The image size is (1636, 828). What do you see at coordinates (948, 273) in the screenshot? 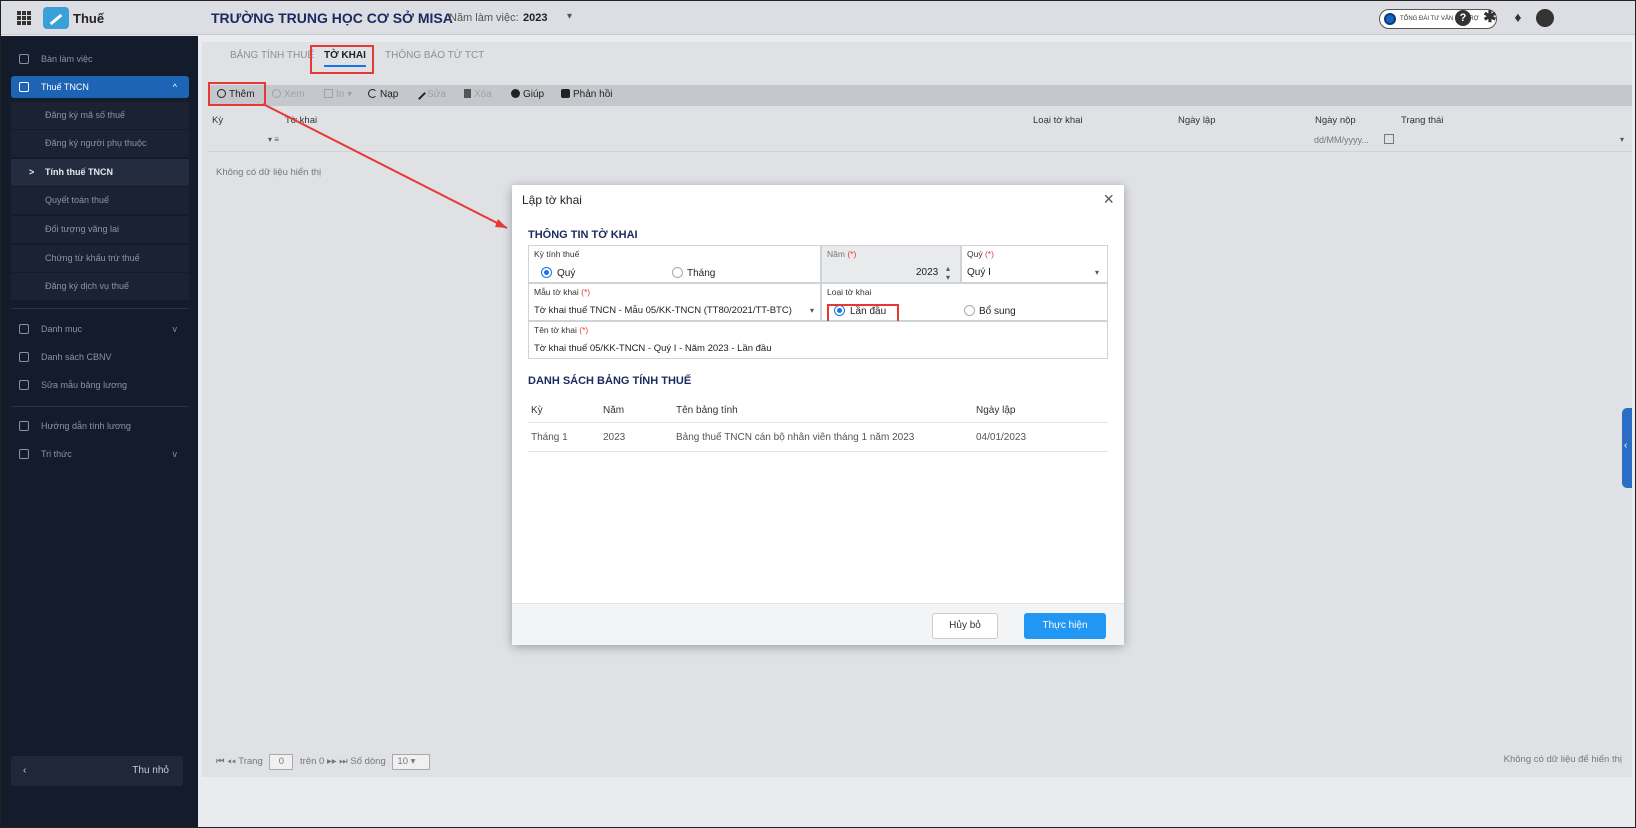
I see `spinner-icon: ▴ ▾` at bounding box center [948, 273].